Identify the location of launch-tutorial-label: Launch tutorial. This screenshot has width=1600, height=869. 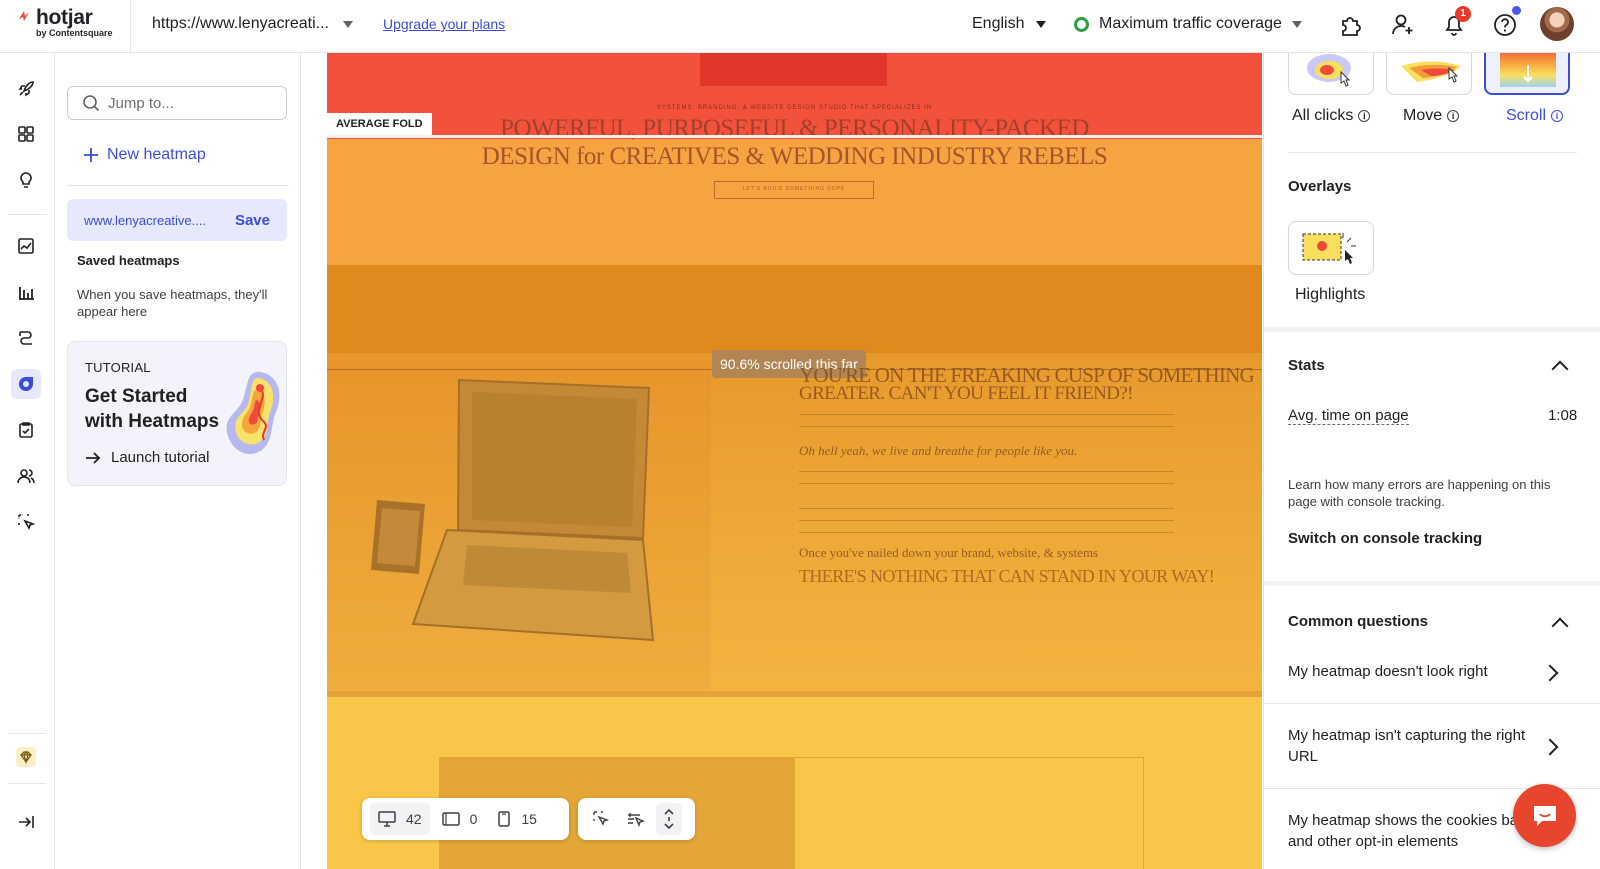
(160, 457).